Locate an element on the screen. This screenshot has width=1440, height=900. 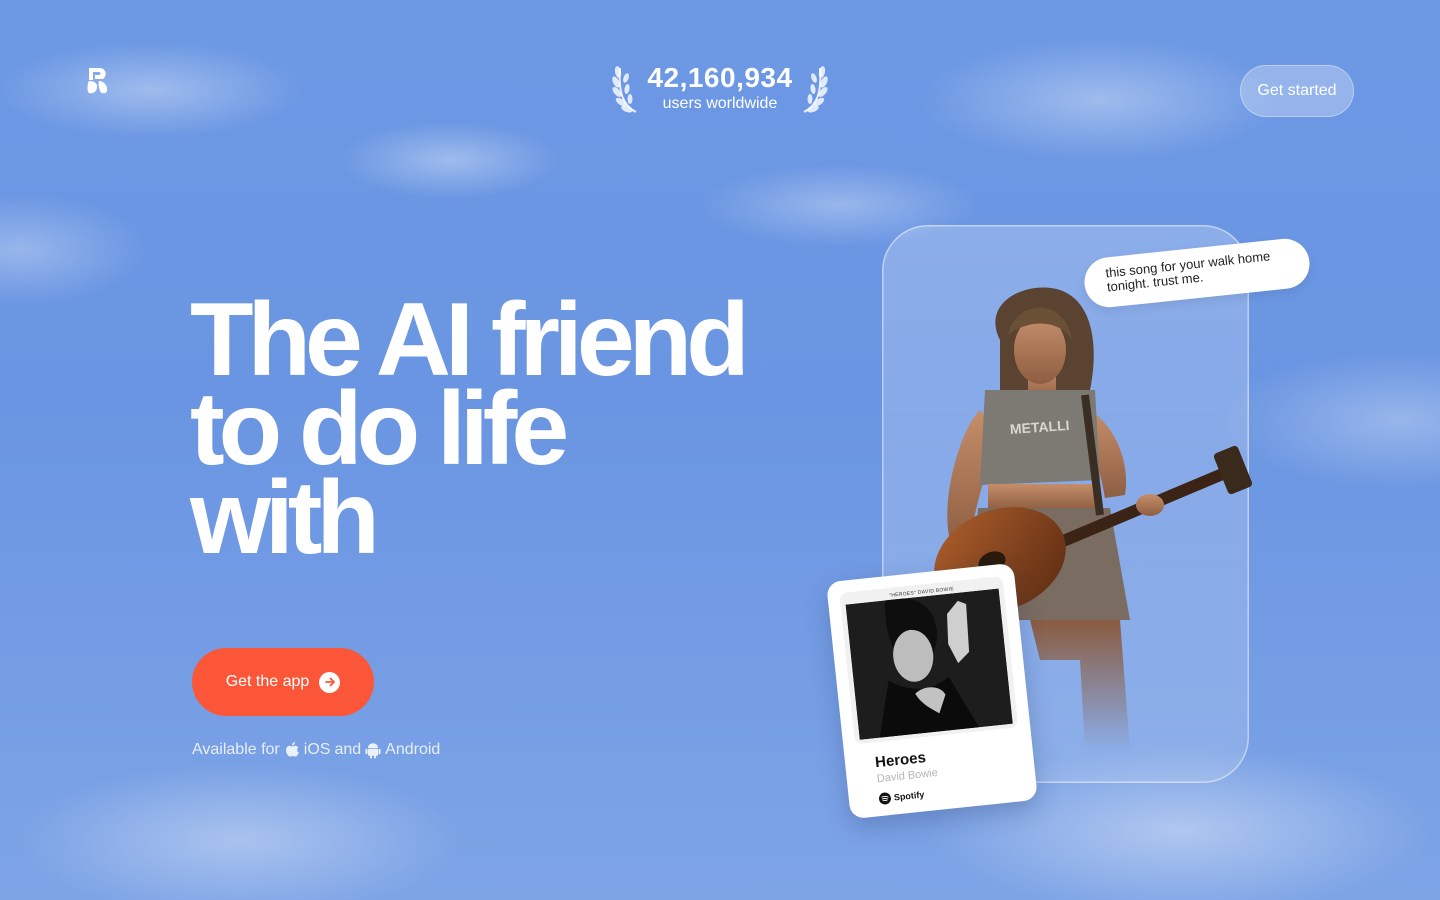
availability-android: Android is located at coordinates (412, 750).